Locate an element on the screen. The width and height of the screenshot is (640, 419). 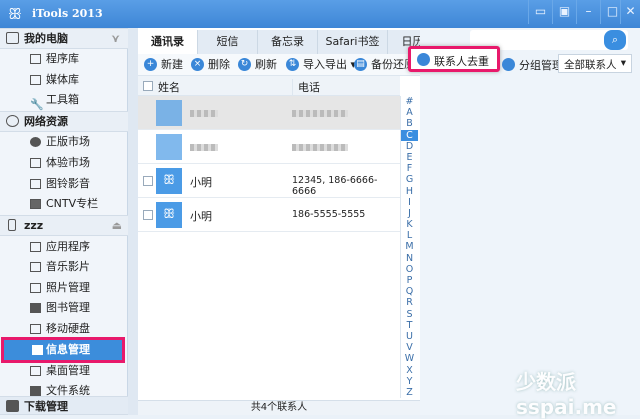
sidebar-item-photos: 照片管理 is located at coordinates (60, 288).